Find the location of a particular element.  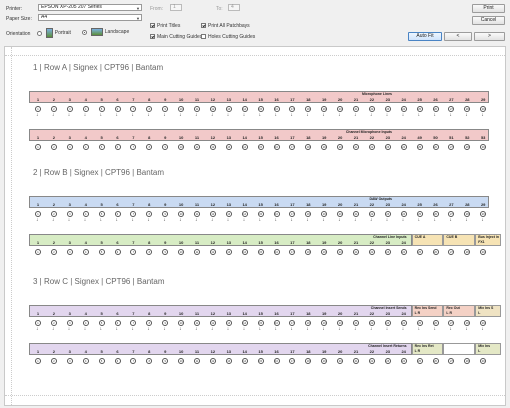

landscape-option: Landscape is located at coordinates (105, 33).